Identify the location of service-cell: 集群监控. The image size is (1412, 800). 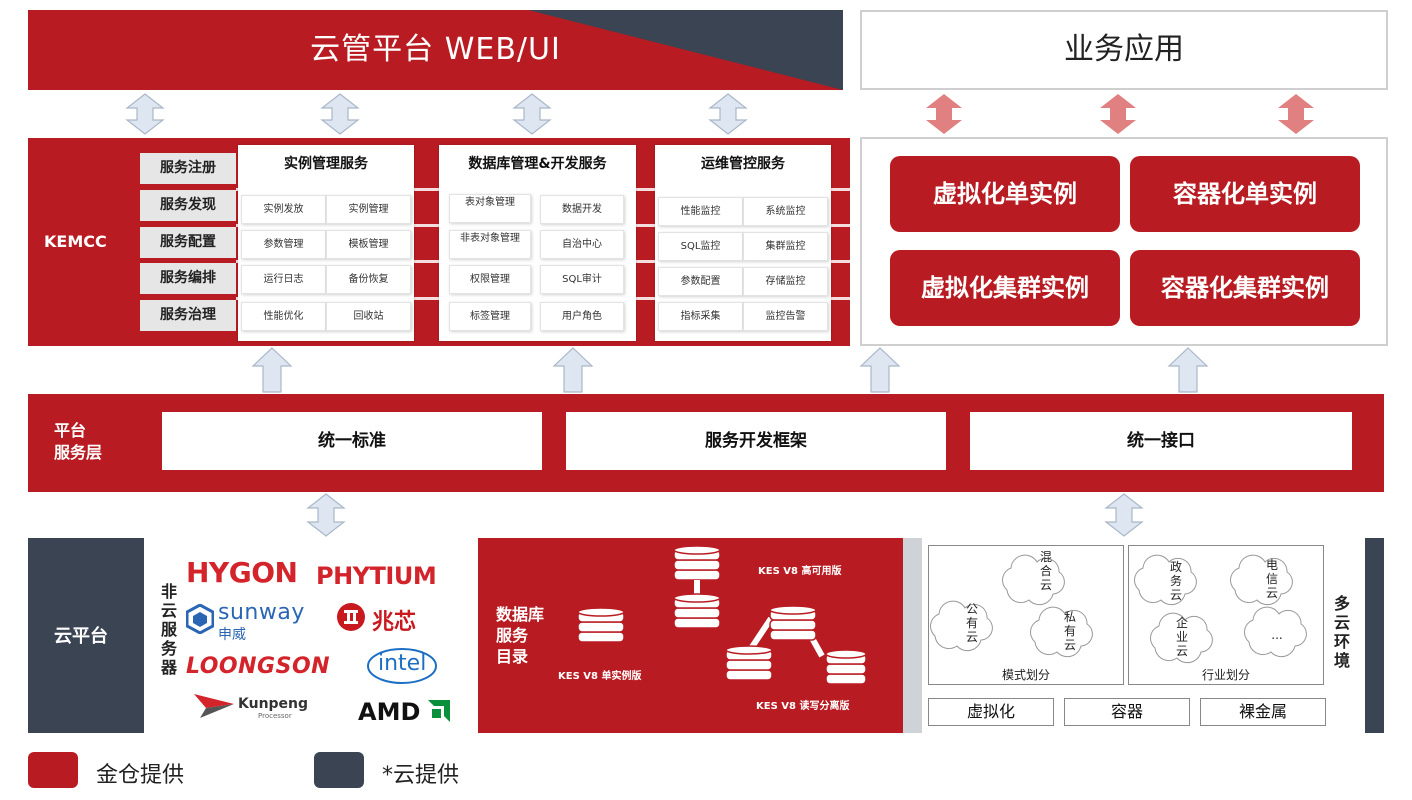
(785, 246).